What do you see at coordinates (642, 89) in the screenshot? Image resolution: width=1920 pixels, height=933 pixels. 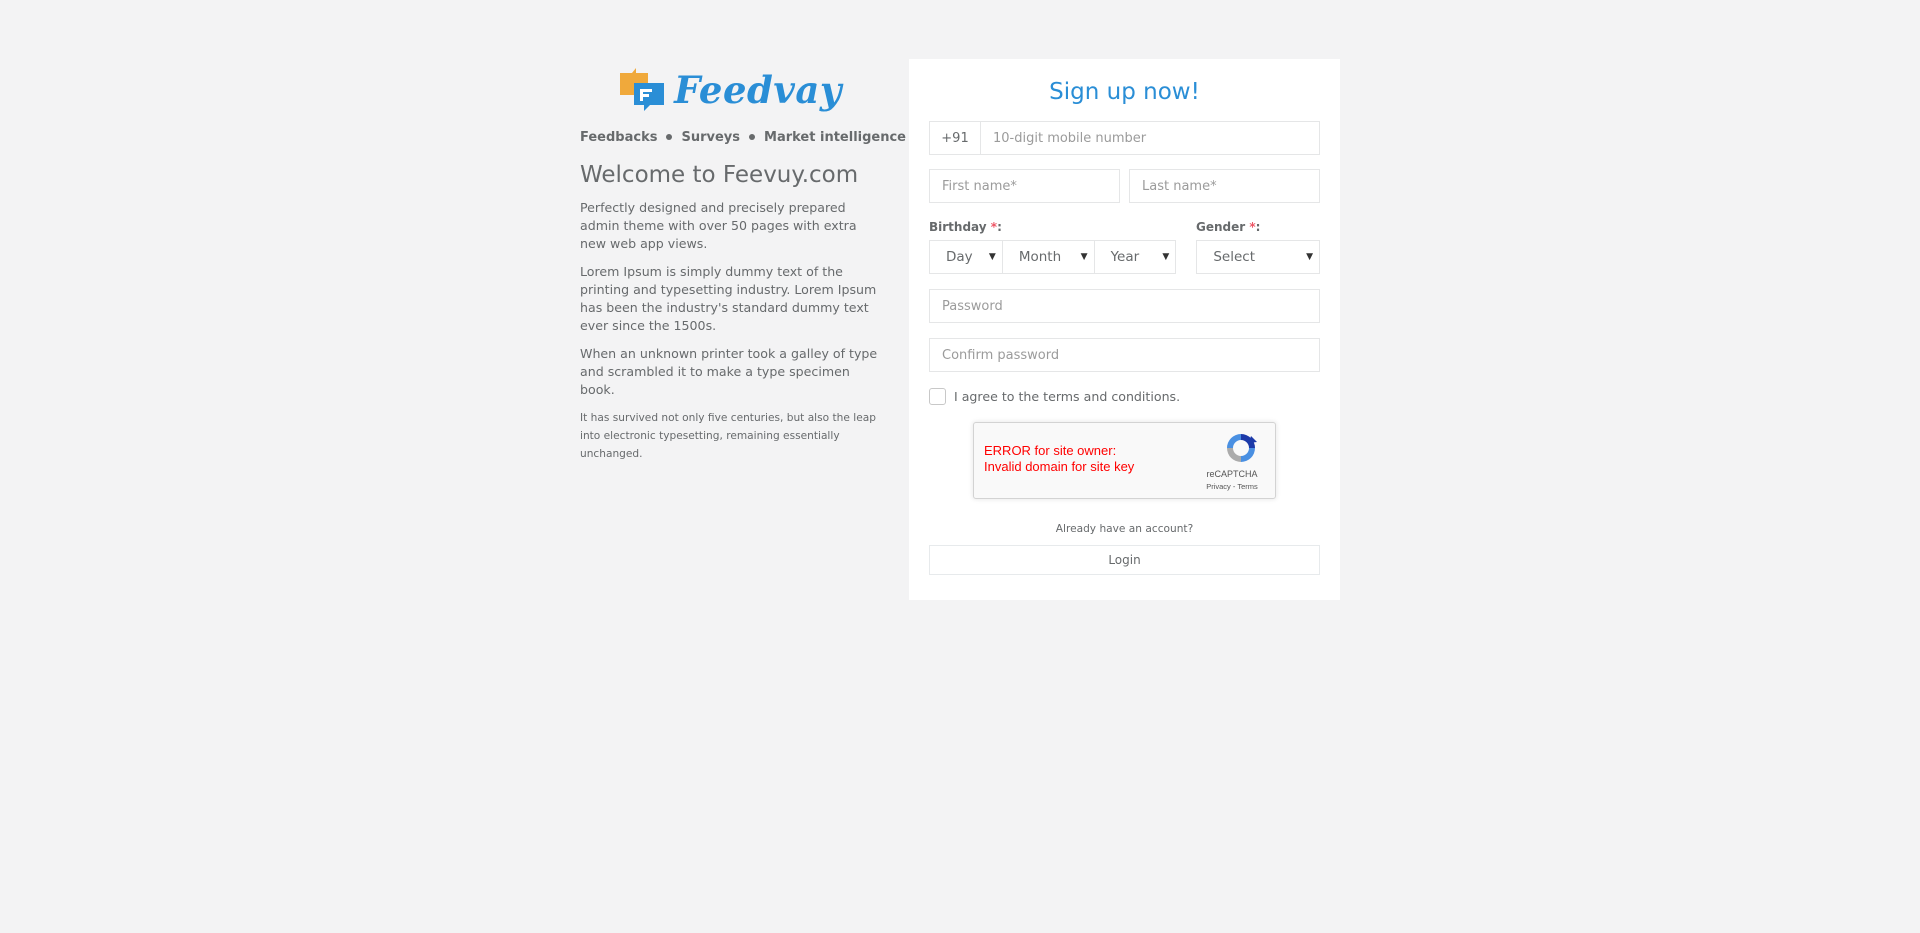 I see `chat-bubbles-logo-icon` at bounding box center [642, 89].